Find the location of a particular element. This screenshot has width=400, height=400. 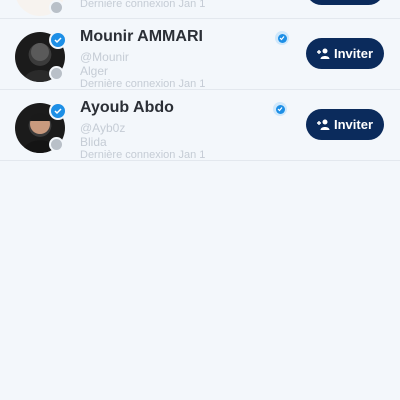

user-handle: @Mounir is located at coordinates (104, 57).